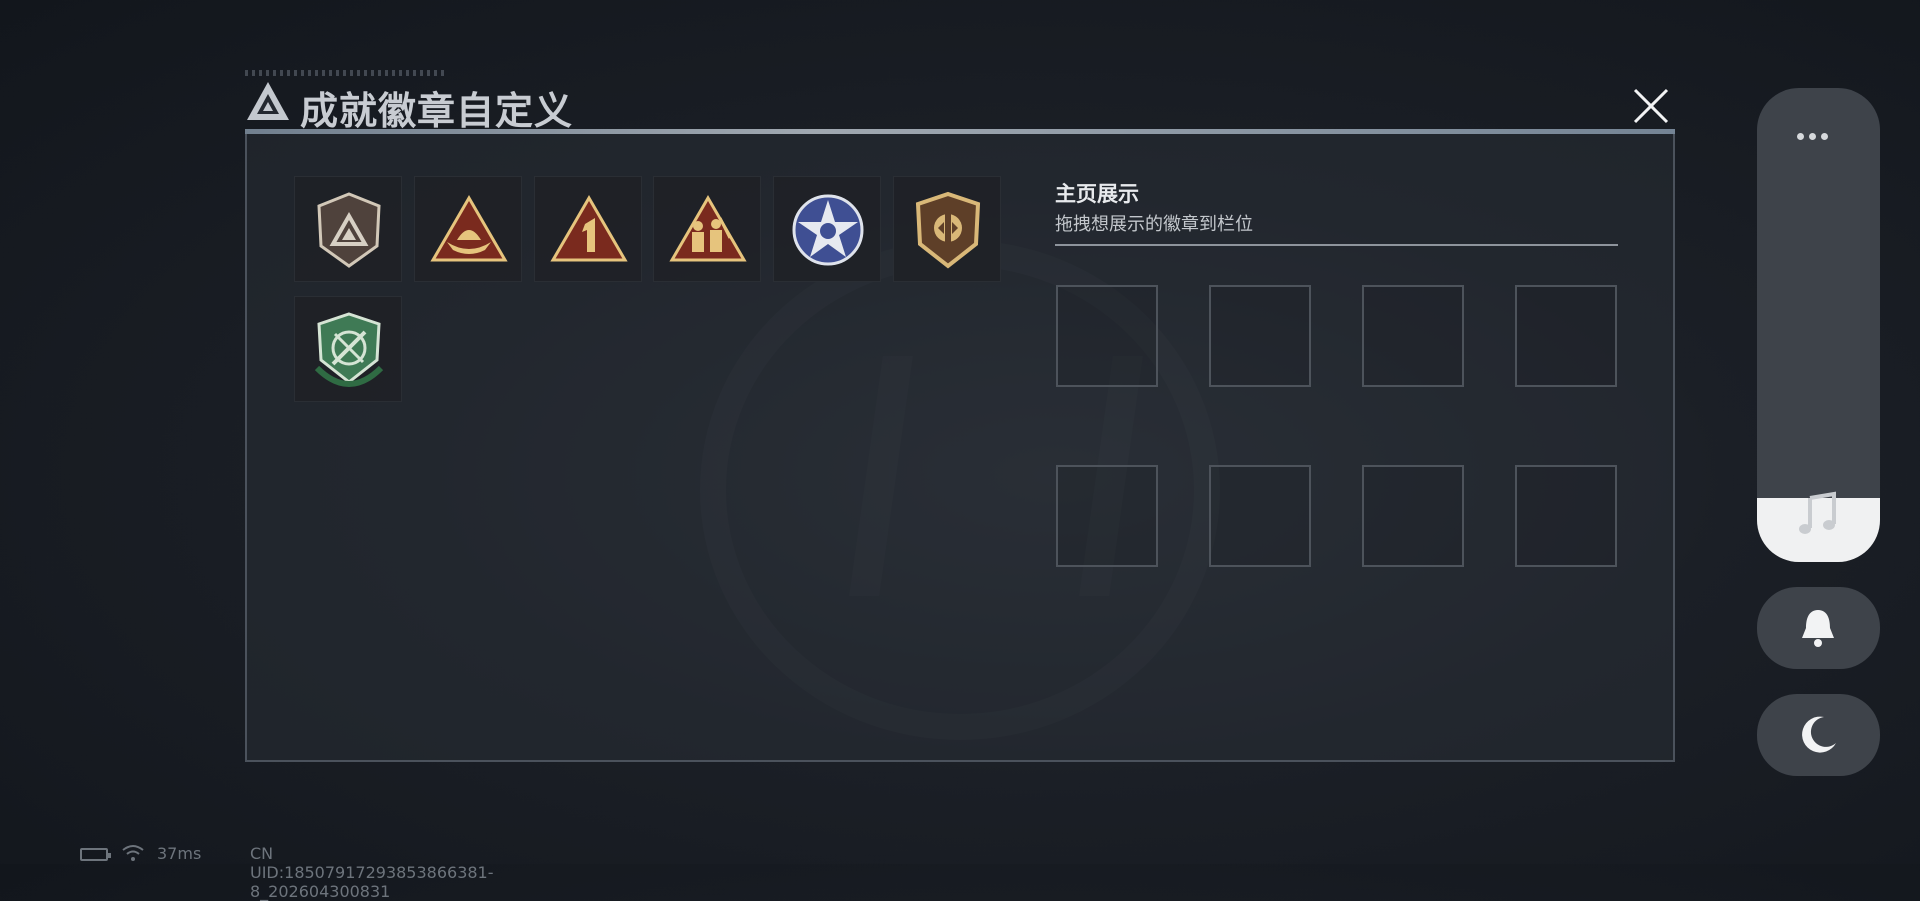  I want to click on badge-blue-star, so click(827, 229).